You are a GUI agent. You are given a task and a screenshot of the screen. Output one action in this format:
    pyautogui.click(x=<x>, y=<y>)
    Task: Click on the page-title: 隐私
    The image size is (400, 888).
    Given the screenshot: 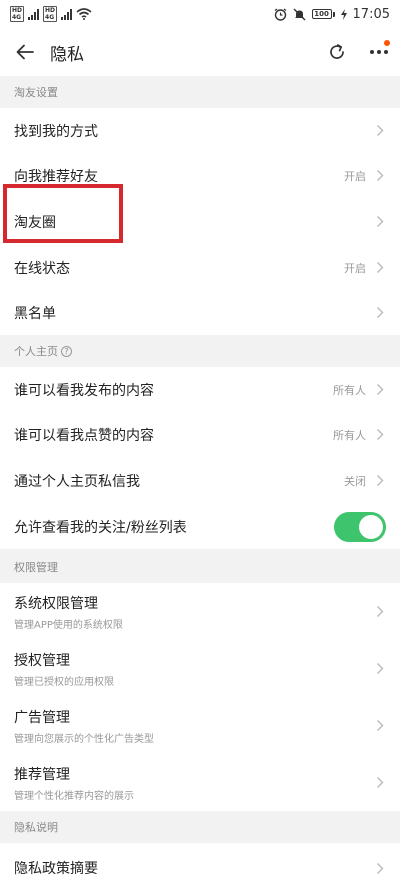 What is the action you would take?
    pyautogui.click(x=67, y=54)
    